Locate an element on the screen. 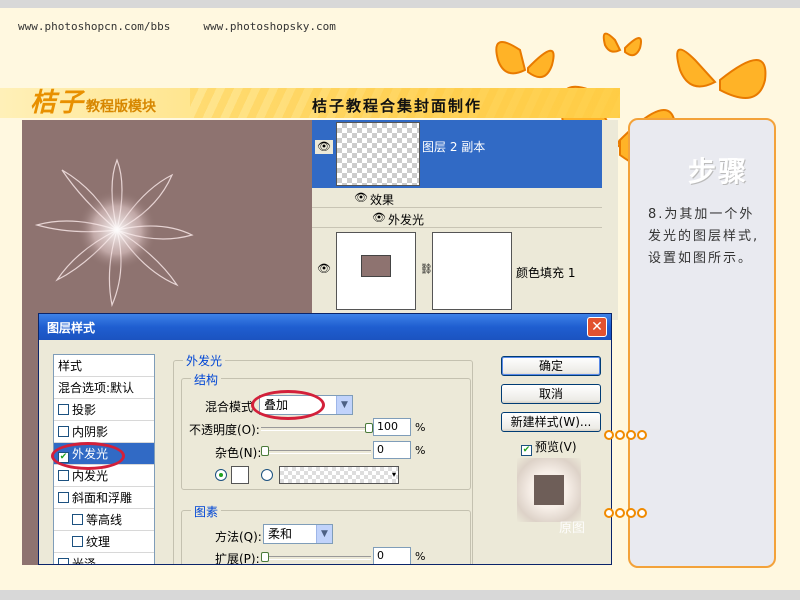 Image resolution: width=800 pixels, height=600 pixels. layer-row-copy: 👁 图层 2 副本 is located at coordinates (457, 154).